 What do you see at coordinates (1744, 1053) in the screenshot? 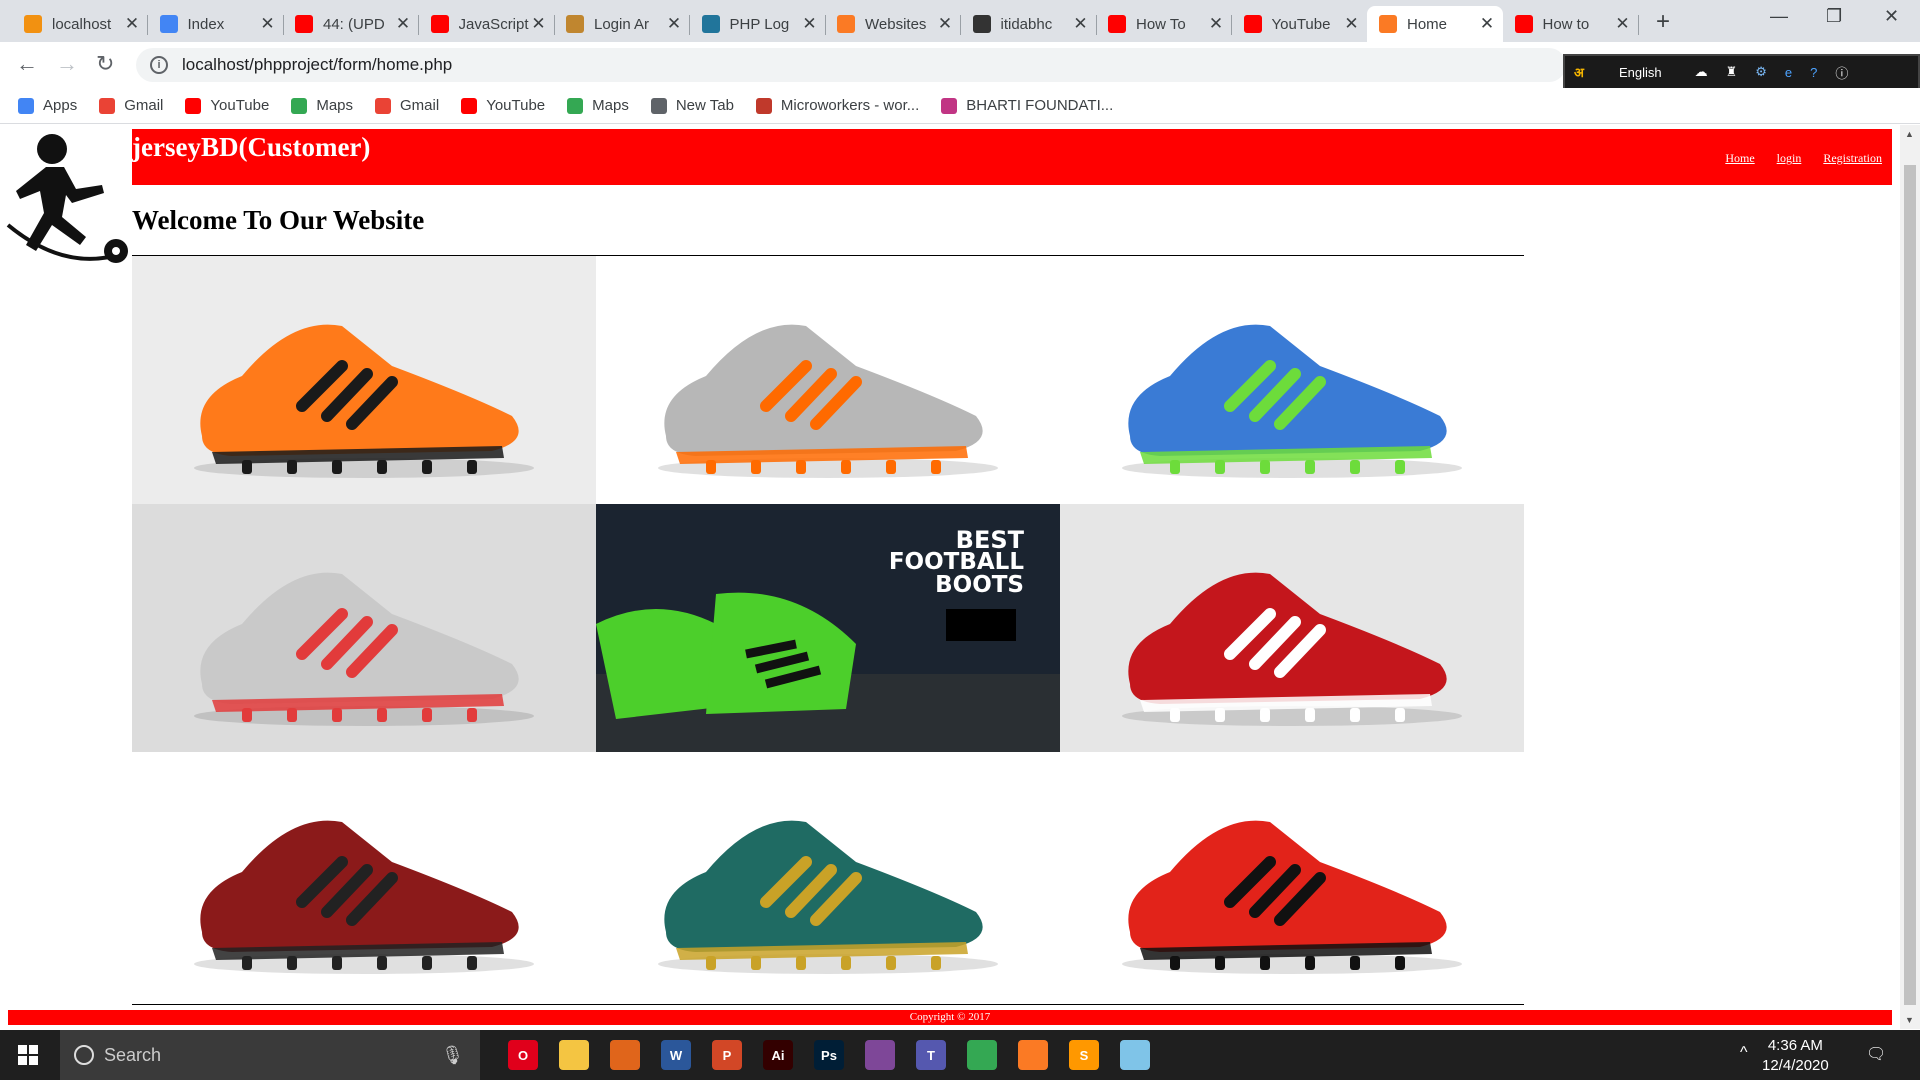
I see `tray-chevron-icon: ^` at bounding box center [1744, 1053].